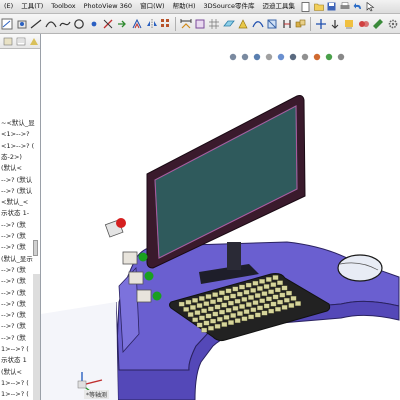 This screenshot has width=400, height=400. I want to click on assembly-icon, so click(301, 24).